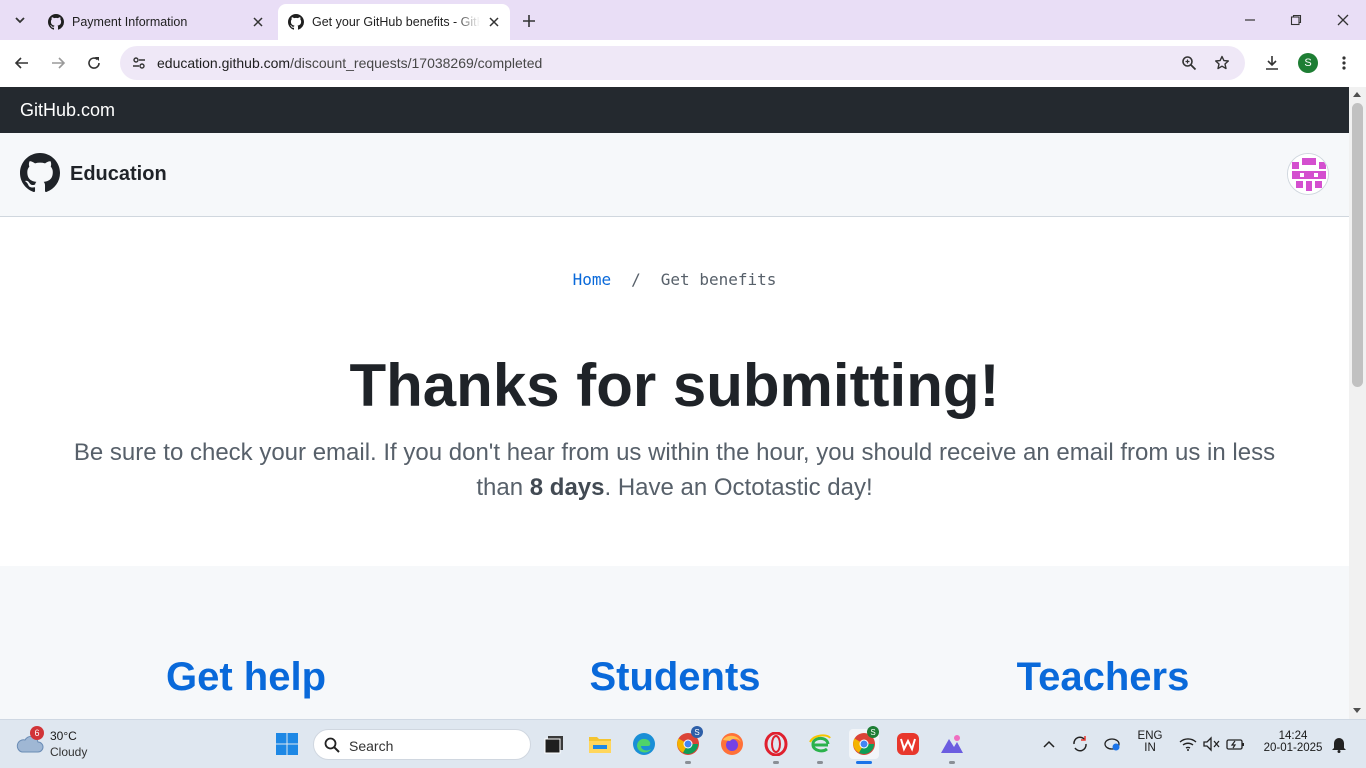 The height and width of the screenshot is (768, 1366). I want to click on firefox-icon, so click(732, 744).